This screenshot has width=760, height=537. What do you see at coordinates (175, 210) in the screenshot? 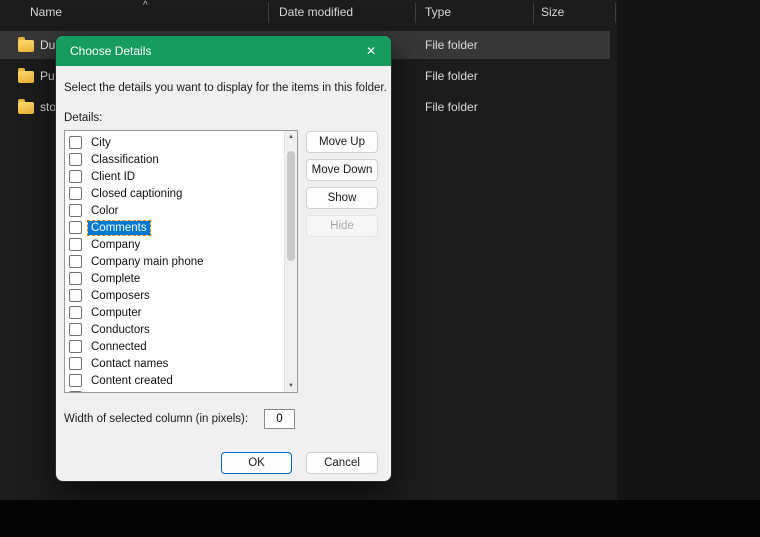
I see `details-list-item: Color` at bounding box center [175, 210].